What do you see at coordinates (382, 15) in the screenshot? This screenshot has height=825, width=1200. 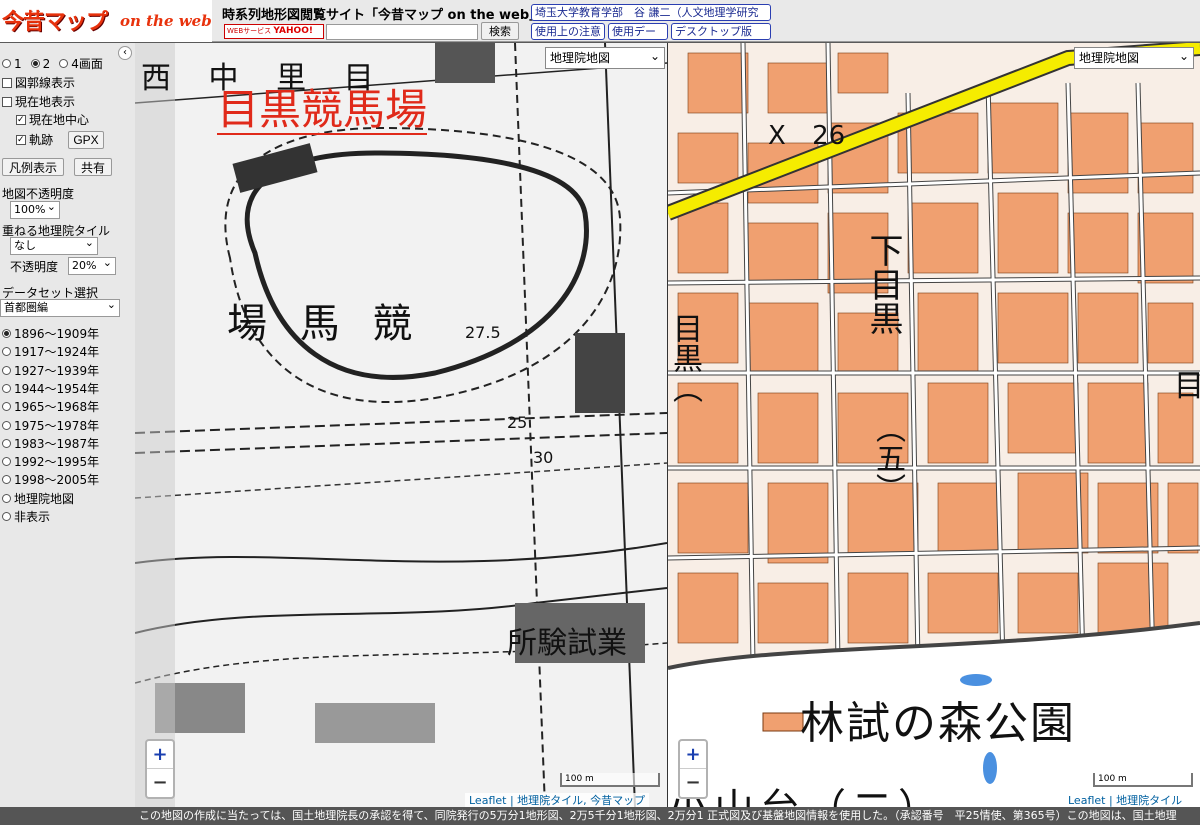 I see `site-title: 時系列地形図閲覧サイト「今昔マップ on the web」` at bounding box center [382, 15].